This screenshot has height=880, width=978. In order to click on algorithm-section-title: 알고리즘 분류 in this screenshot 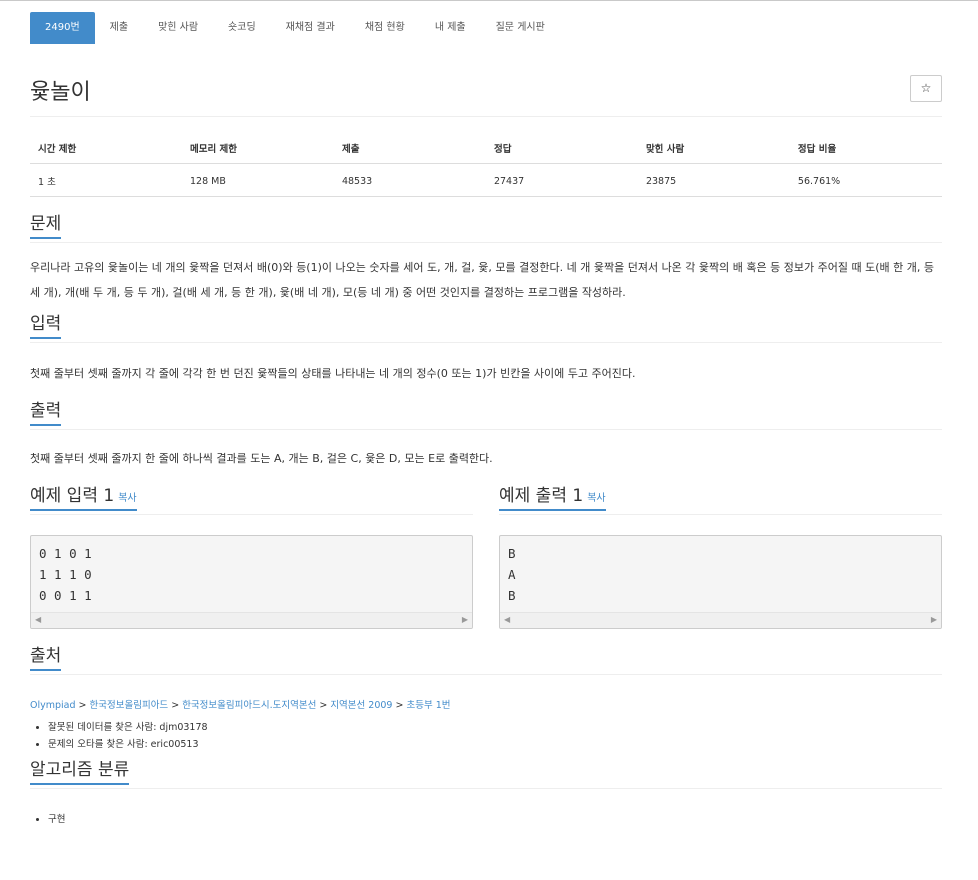, I will do `click(80, 770)`.